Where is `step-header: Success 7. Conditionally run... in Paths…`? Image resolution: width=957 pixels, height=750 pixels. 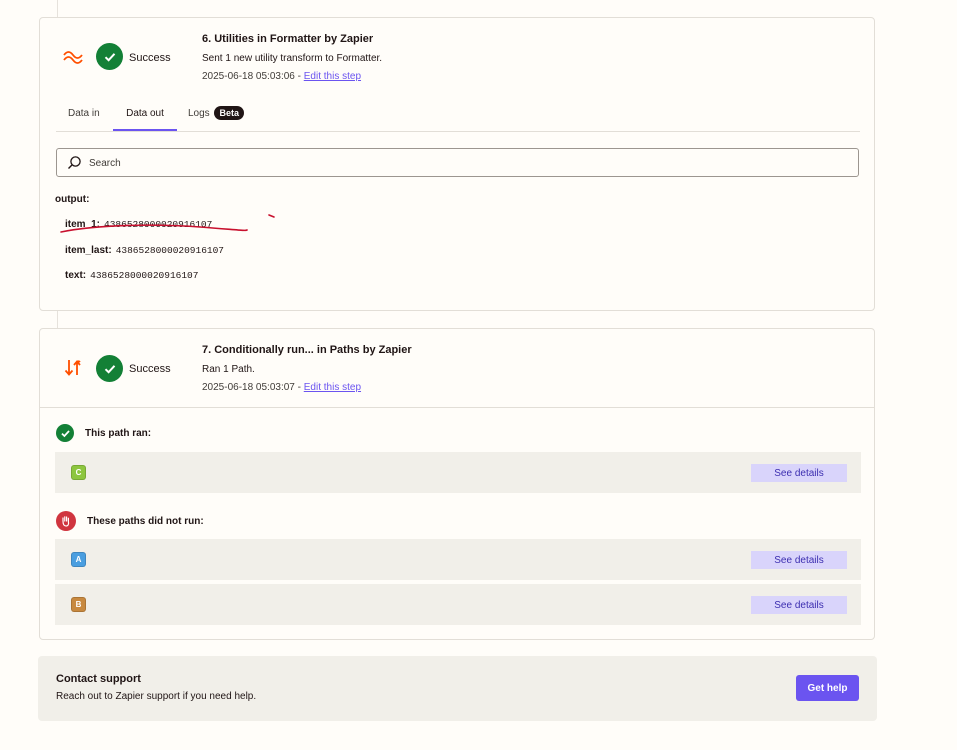
step-header: Success 7. Conditionally run... in Paths… is located at coordinates (457, 369).